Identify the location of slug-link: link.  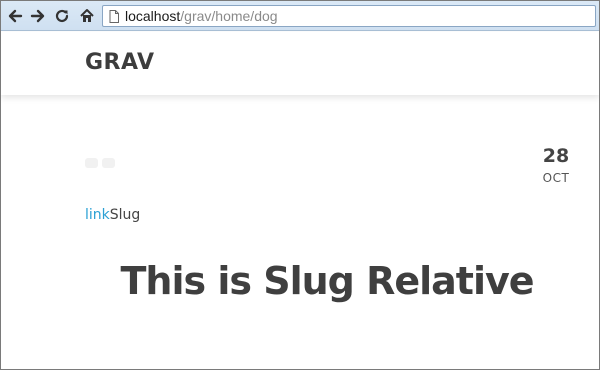
(97, 215).